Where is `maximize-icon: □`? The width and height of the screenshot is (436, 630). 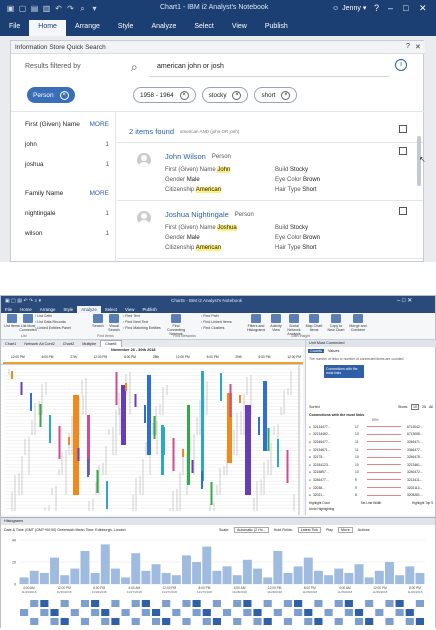
maximize-icon: □ is located at coordinates (405, 8).